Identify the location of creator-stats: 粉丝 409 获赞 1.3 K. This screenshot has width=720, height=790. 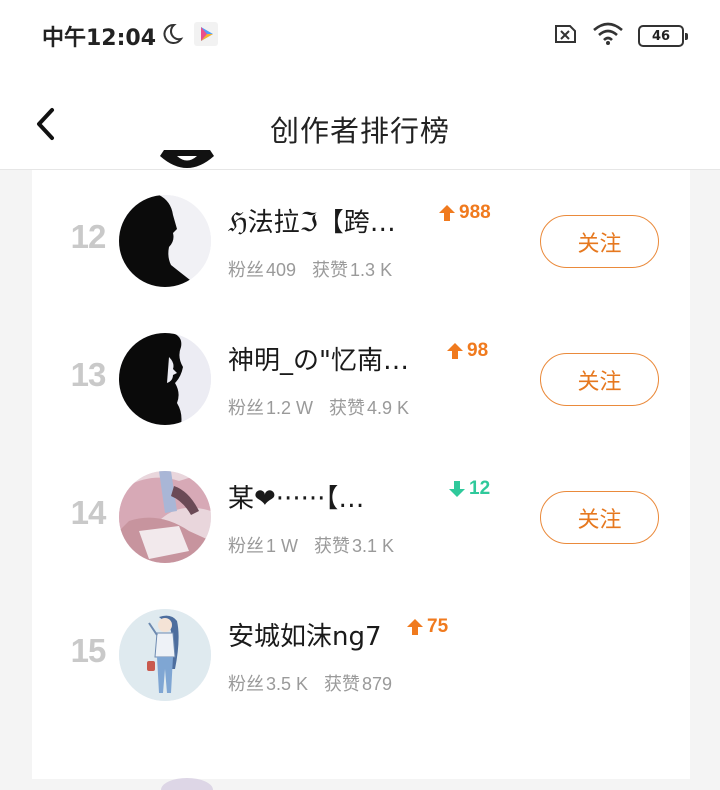
(318, 269).